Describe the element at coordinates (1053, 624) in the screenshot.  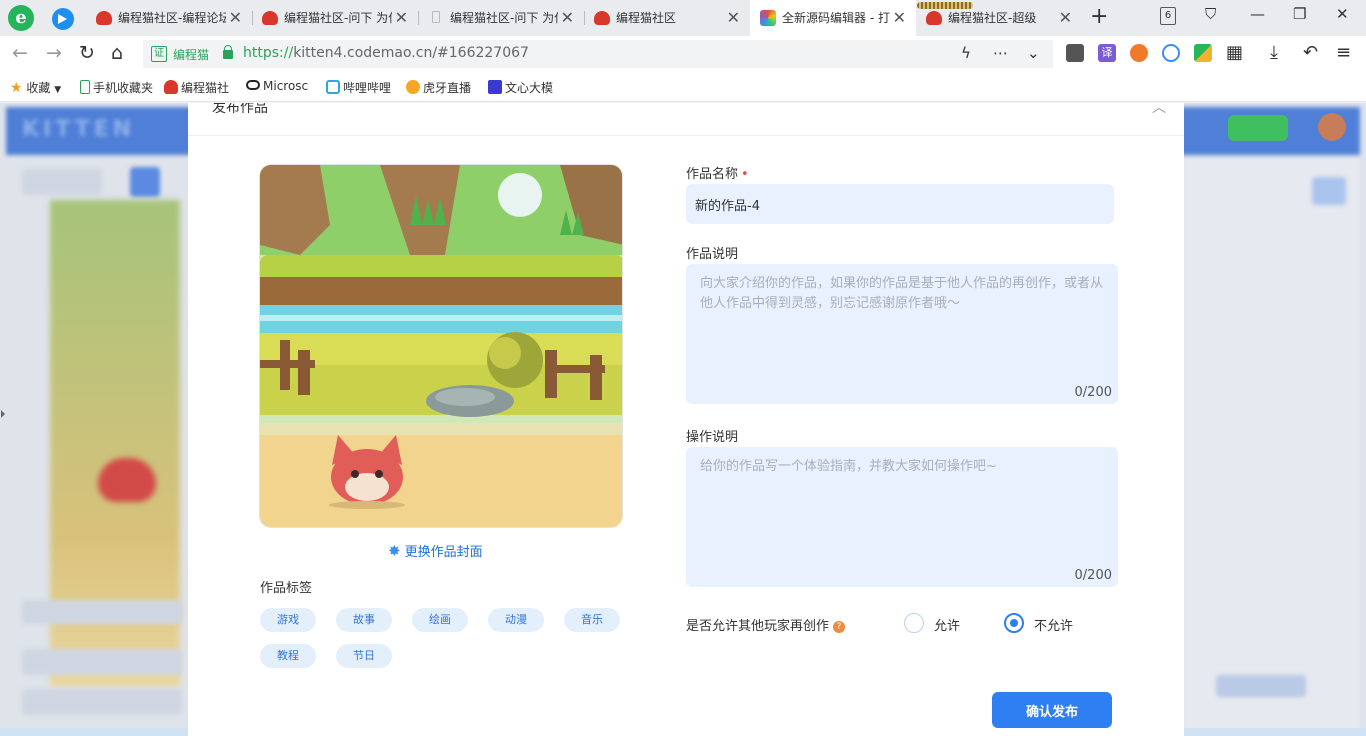
I see `radio-disallow-label: 不允许` at that location.